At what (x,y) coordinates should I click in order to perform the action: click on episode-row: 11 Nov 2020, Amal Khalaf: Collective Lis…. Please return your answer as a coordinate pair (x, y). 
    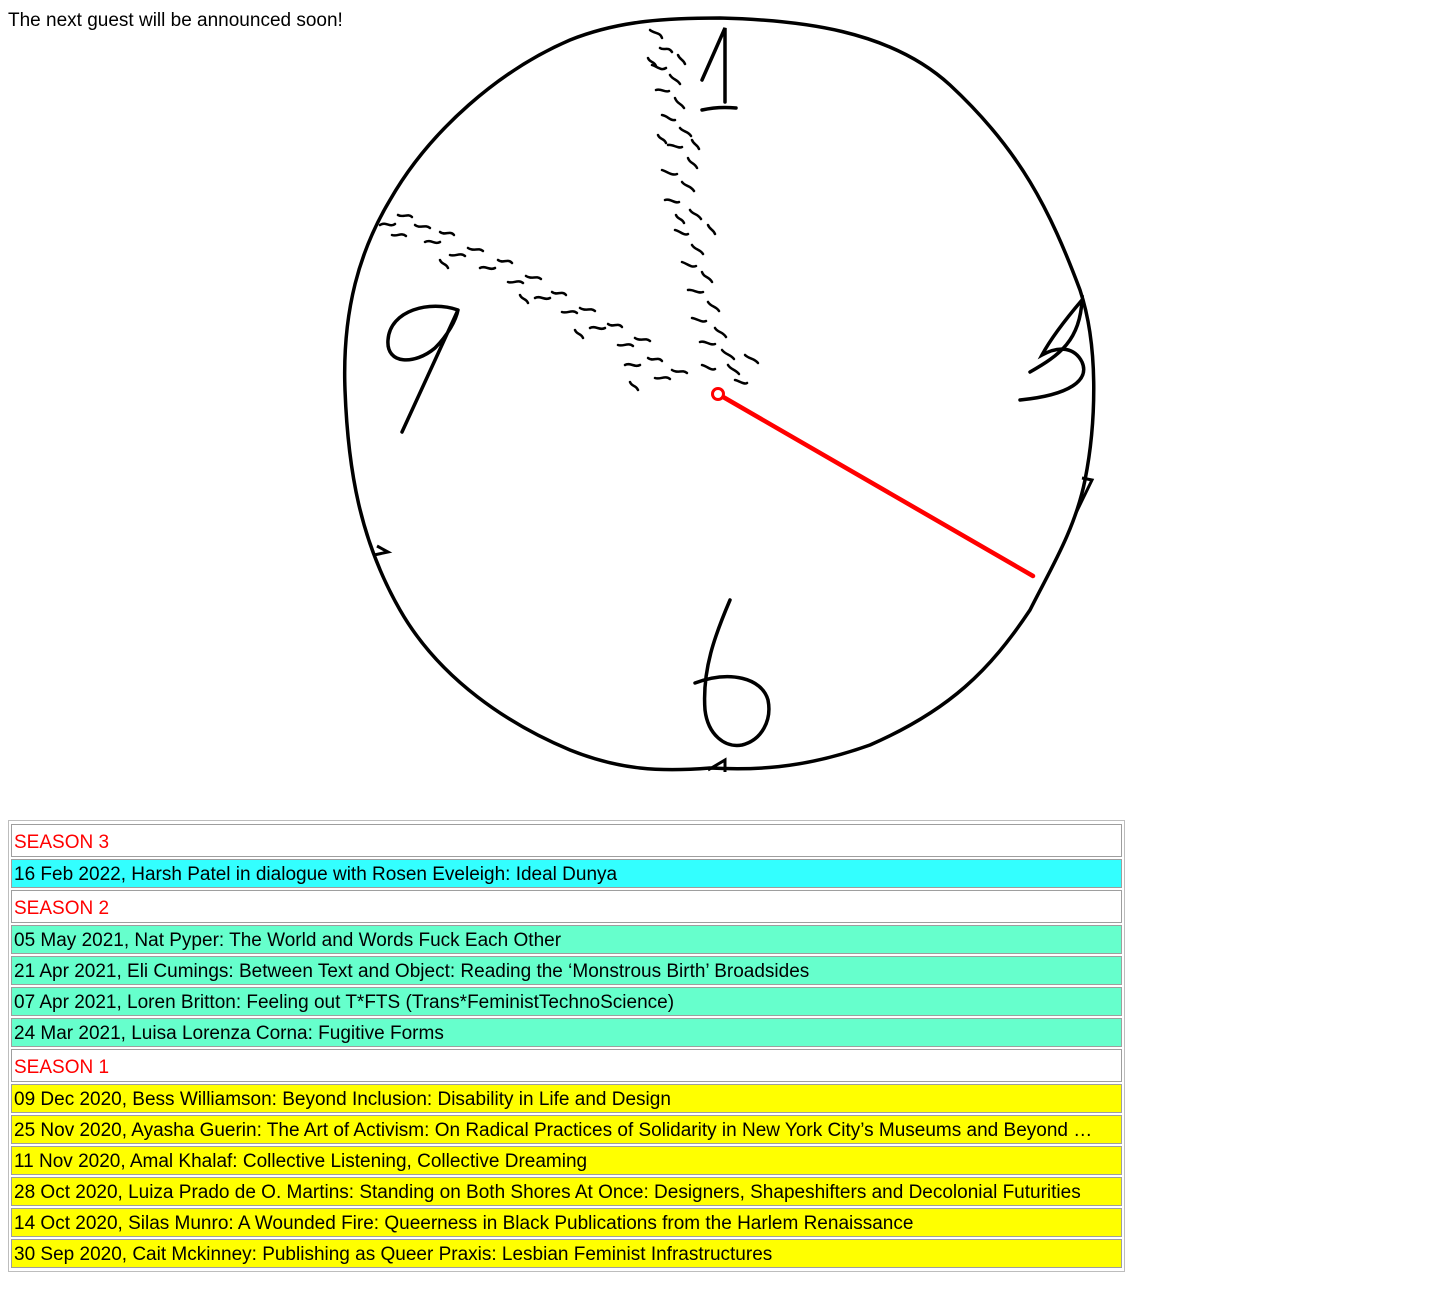
    Looking at the image, I should click on (566, 1160).